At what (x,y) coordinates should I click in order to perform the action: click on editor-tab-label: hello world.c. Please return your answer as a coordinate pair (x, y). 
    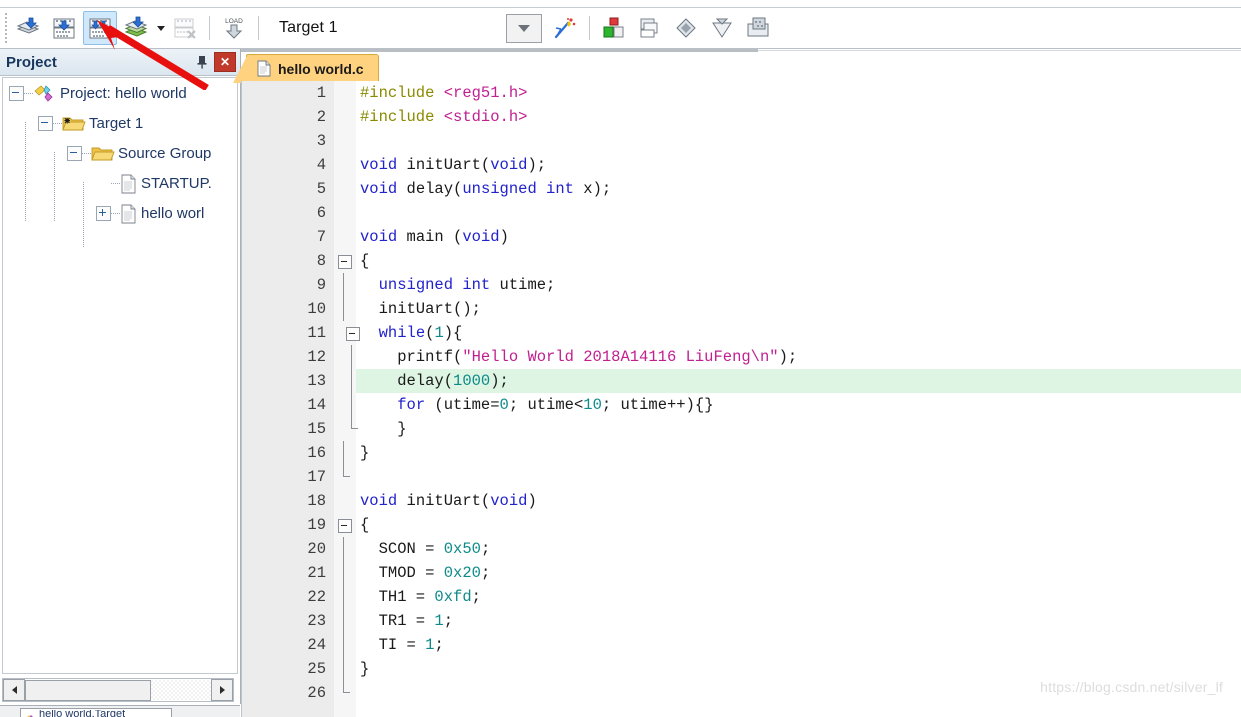
    Looking at the image, I should click on (321, 68).